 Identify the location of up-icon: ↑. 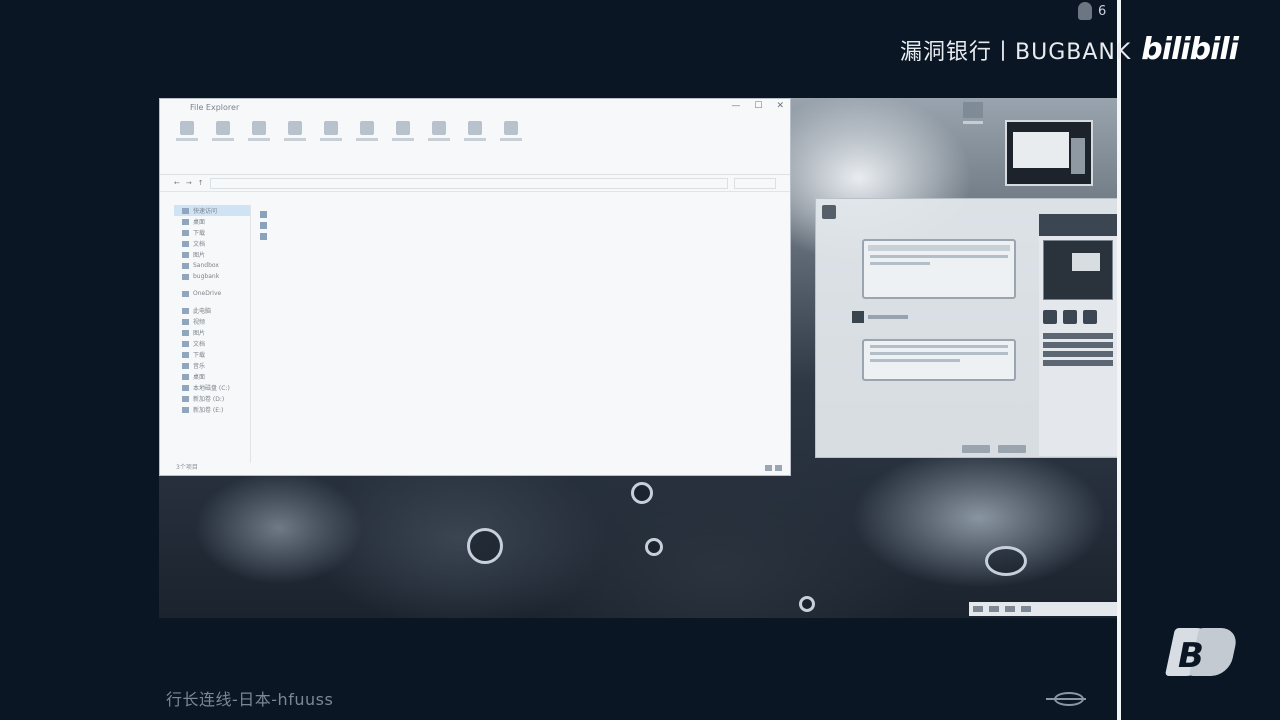
(201, 183).